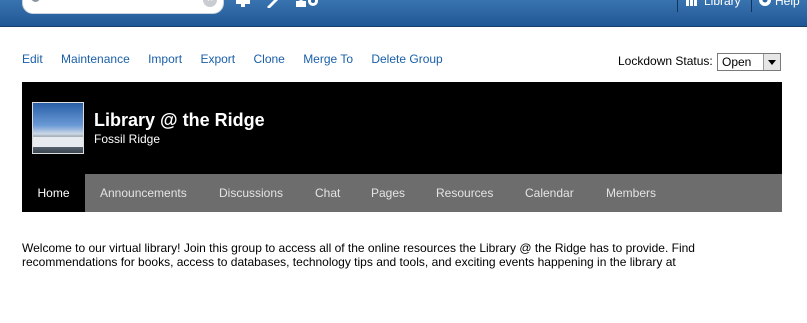 The image size is (807, 323). Describe the element at coordinates (406, 59) in the screenshot. I see `delete-group-link: Delete Group` at that location.